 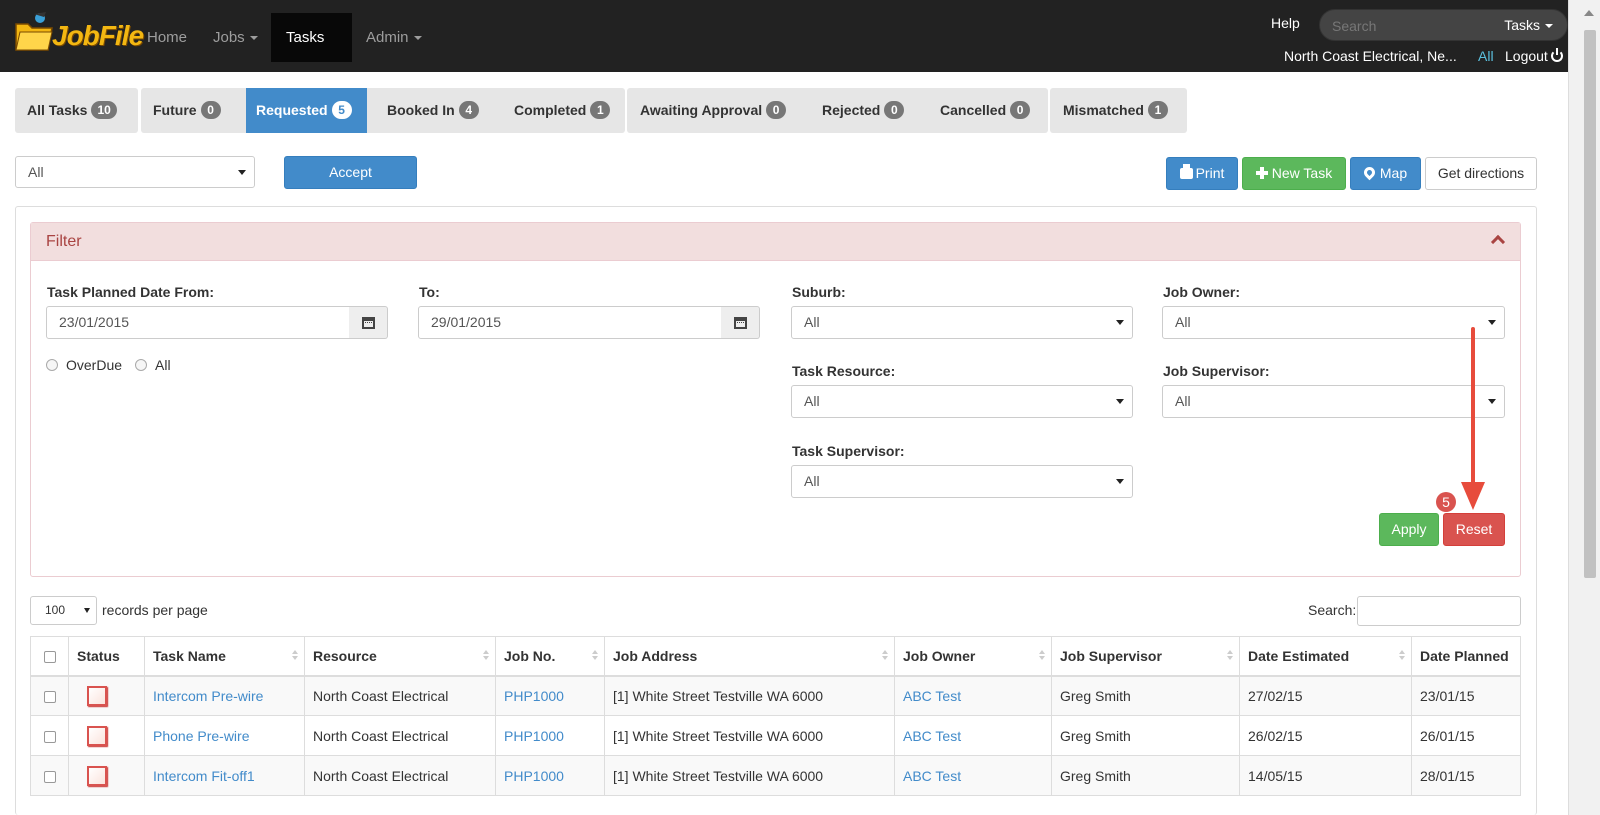 I want to click on print-icon, so click(x=1186, y=171).